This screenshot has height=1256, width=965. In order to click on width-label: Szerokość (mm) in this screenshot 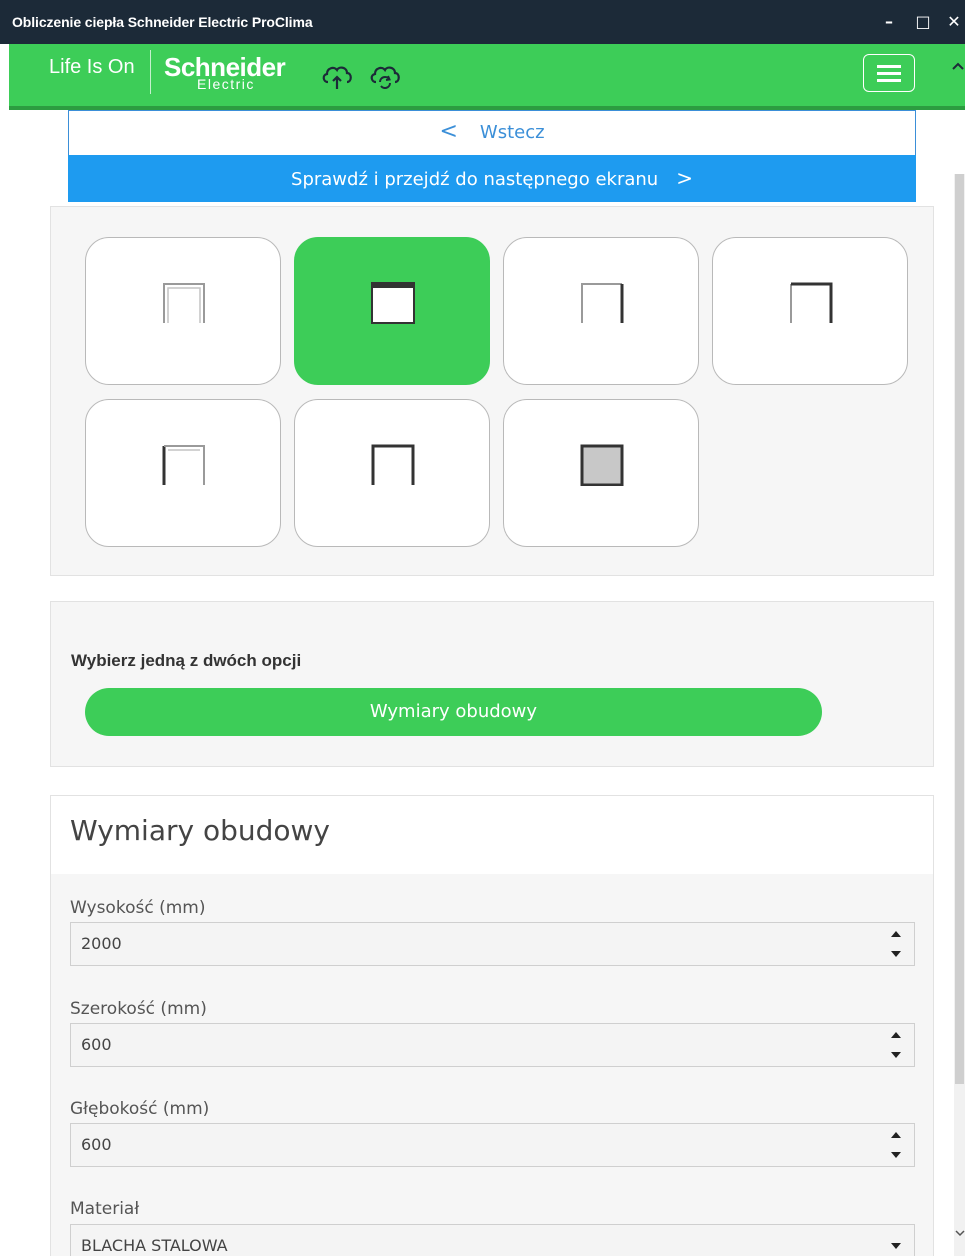, I will do `click(138, 1009)`.